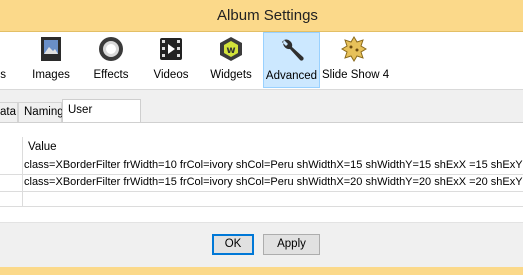  I want to click on toolbar-item-widgets-label: Widgets, so click(231, 75).